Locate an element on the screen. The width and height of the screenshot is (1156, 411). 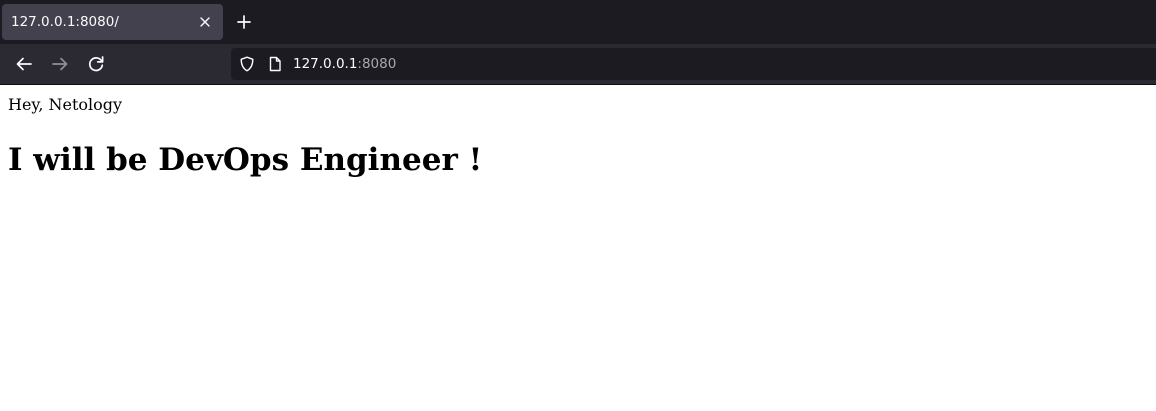
forward-arrow-icon is located at coordinates (60, 64).